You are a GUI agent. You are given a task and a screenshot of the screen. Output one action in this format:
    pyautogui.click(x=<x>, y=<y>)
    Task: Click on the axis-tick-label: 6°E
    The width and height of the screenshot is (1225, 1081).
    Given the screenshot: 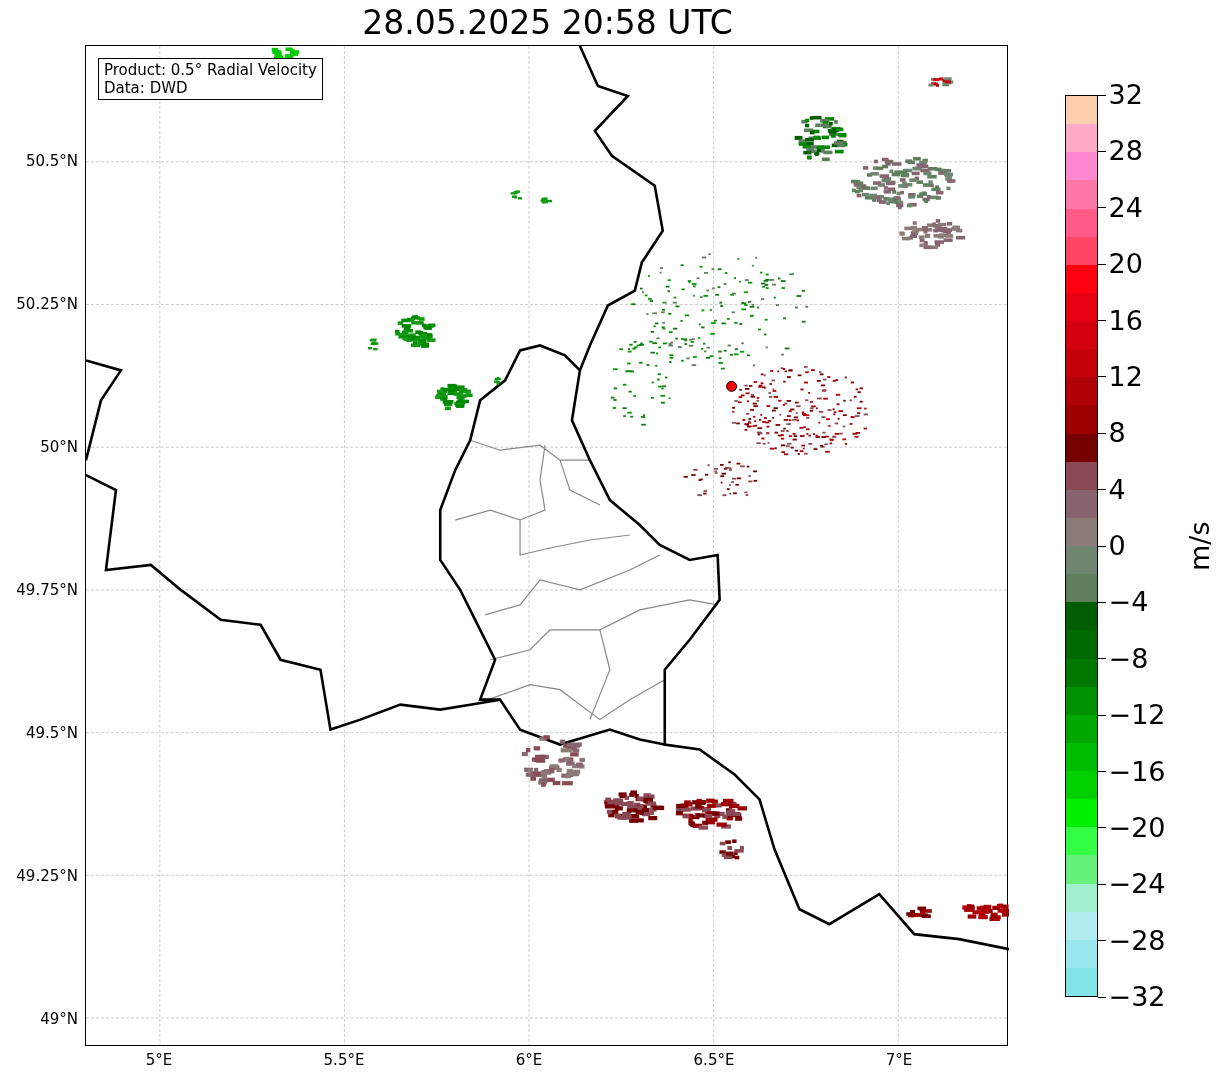 What is the action you would take?
    pyautogui.click(x=529, y=1060)
    